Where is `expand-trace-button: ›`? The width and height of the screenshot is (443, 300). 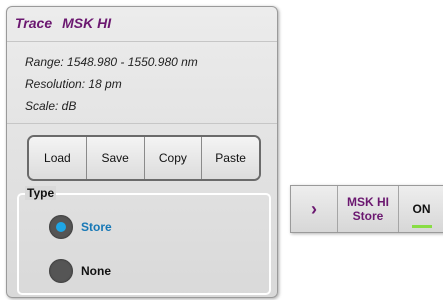
expand-trace-button: › is located at coordinates (314, 209).